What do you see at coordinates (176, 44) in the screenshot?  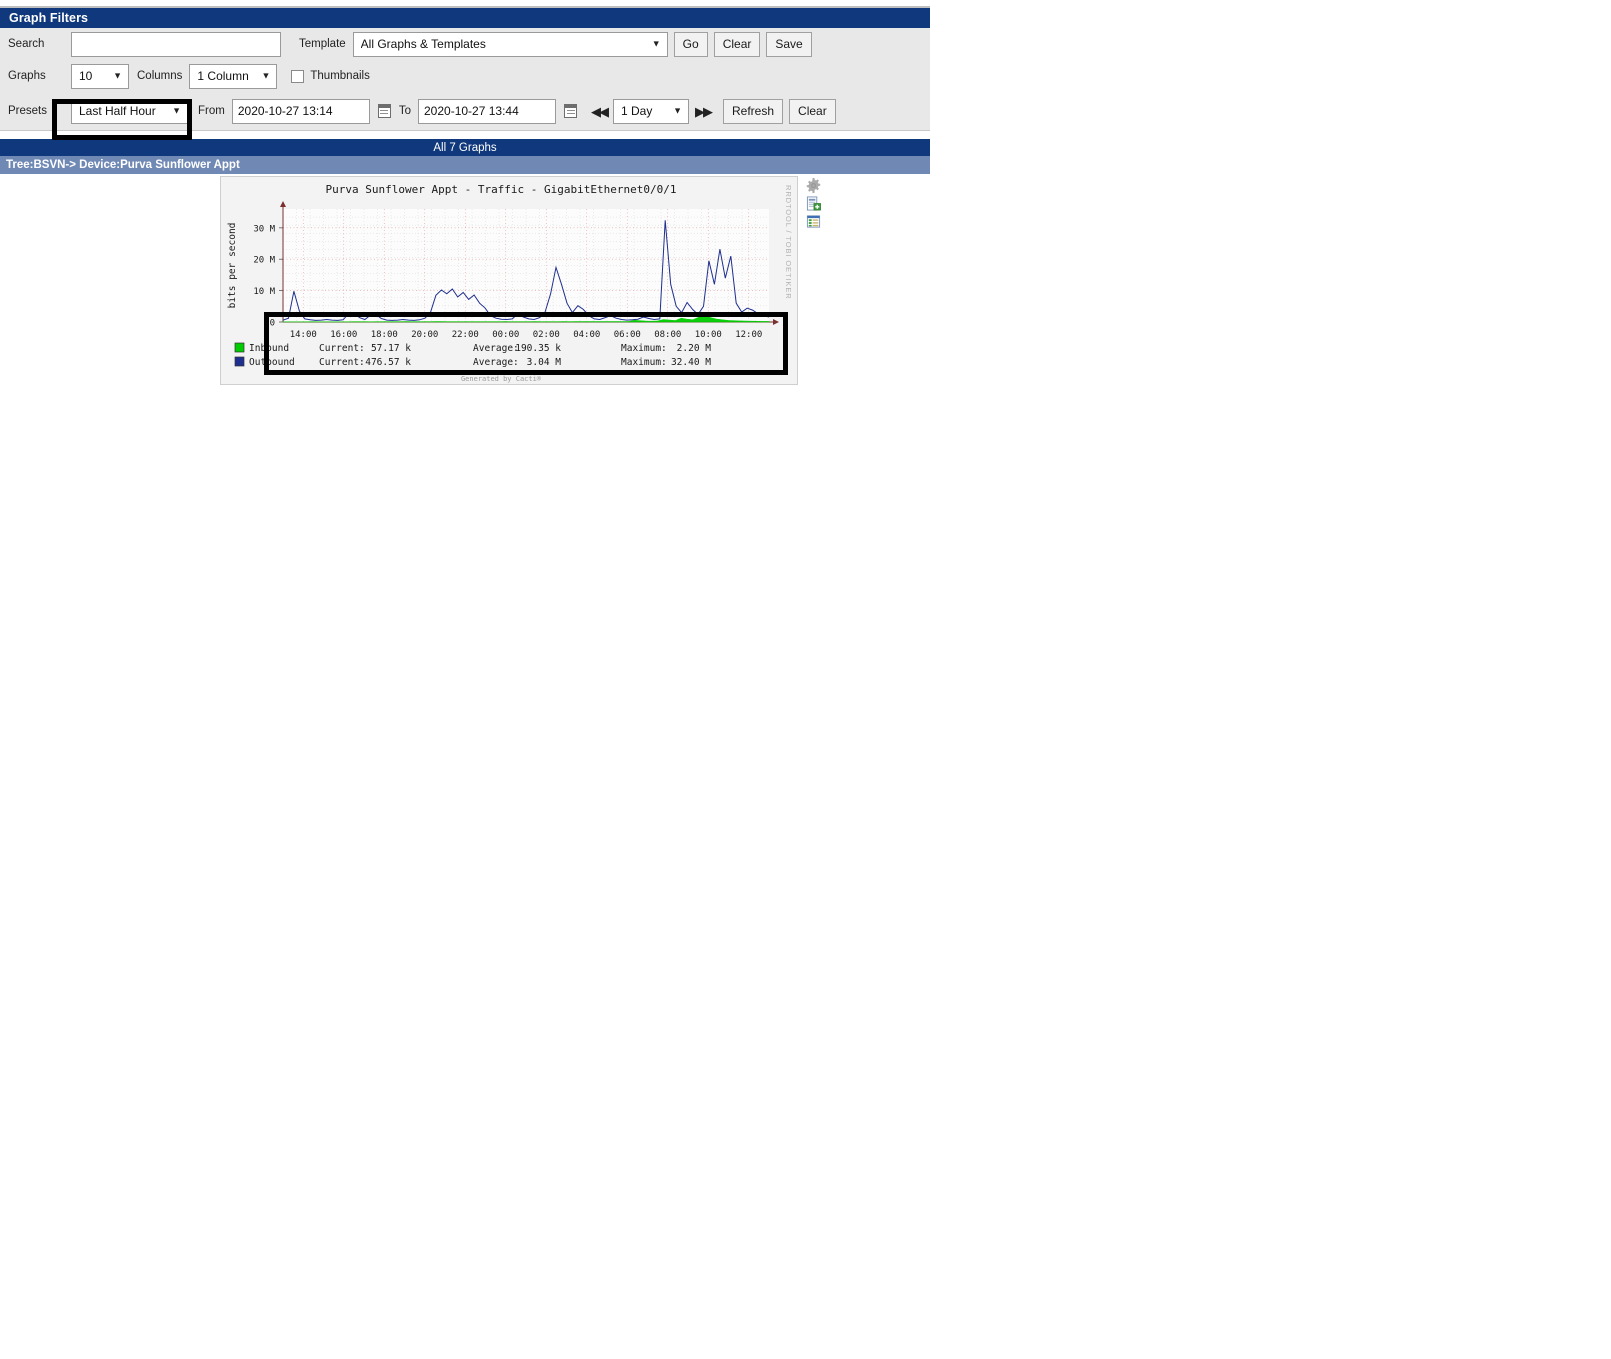 I see `search-input` at bounding box center [176, 44].